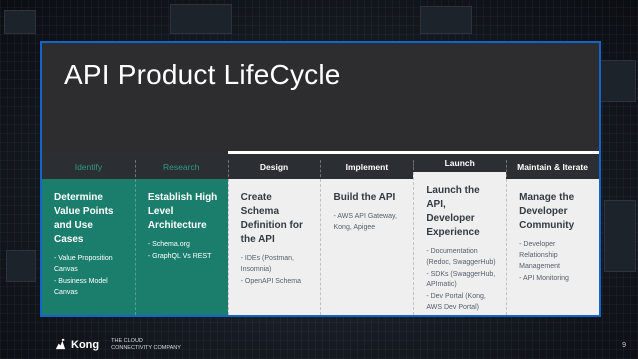 The width and height of the screenshot is (638, 359). What do you see at coordinates (539, 255) in the screenshot?
I see `stage-item: - Developer Relationship Management` at bounding box center [539, 255].